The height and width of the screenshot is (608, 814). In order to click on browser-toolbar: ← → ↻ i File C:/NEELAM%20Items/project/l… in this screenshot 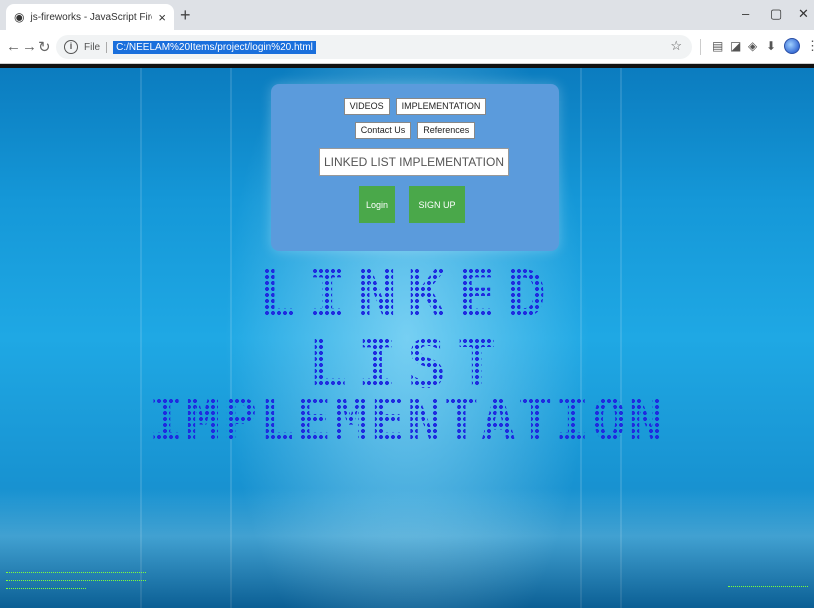, I will do `click(407, 47)`.